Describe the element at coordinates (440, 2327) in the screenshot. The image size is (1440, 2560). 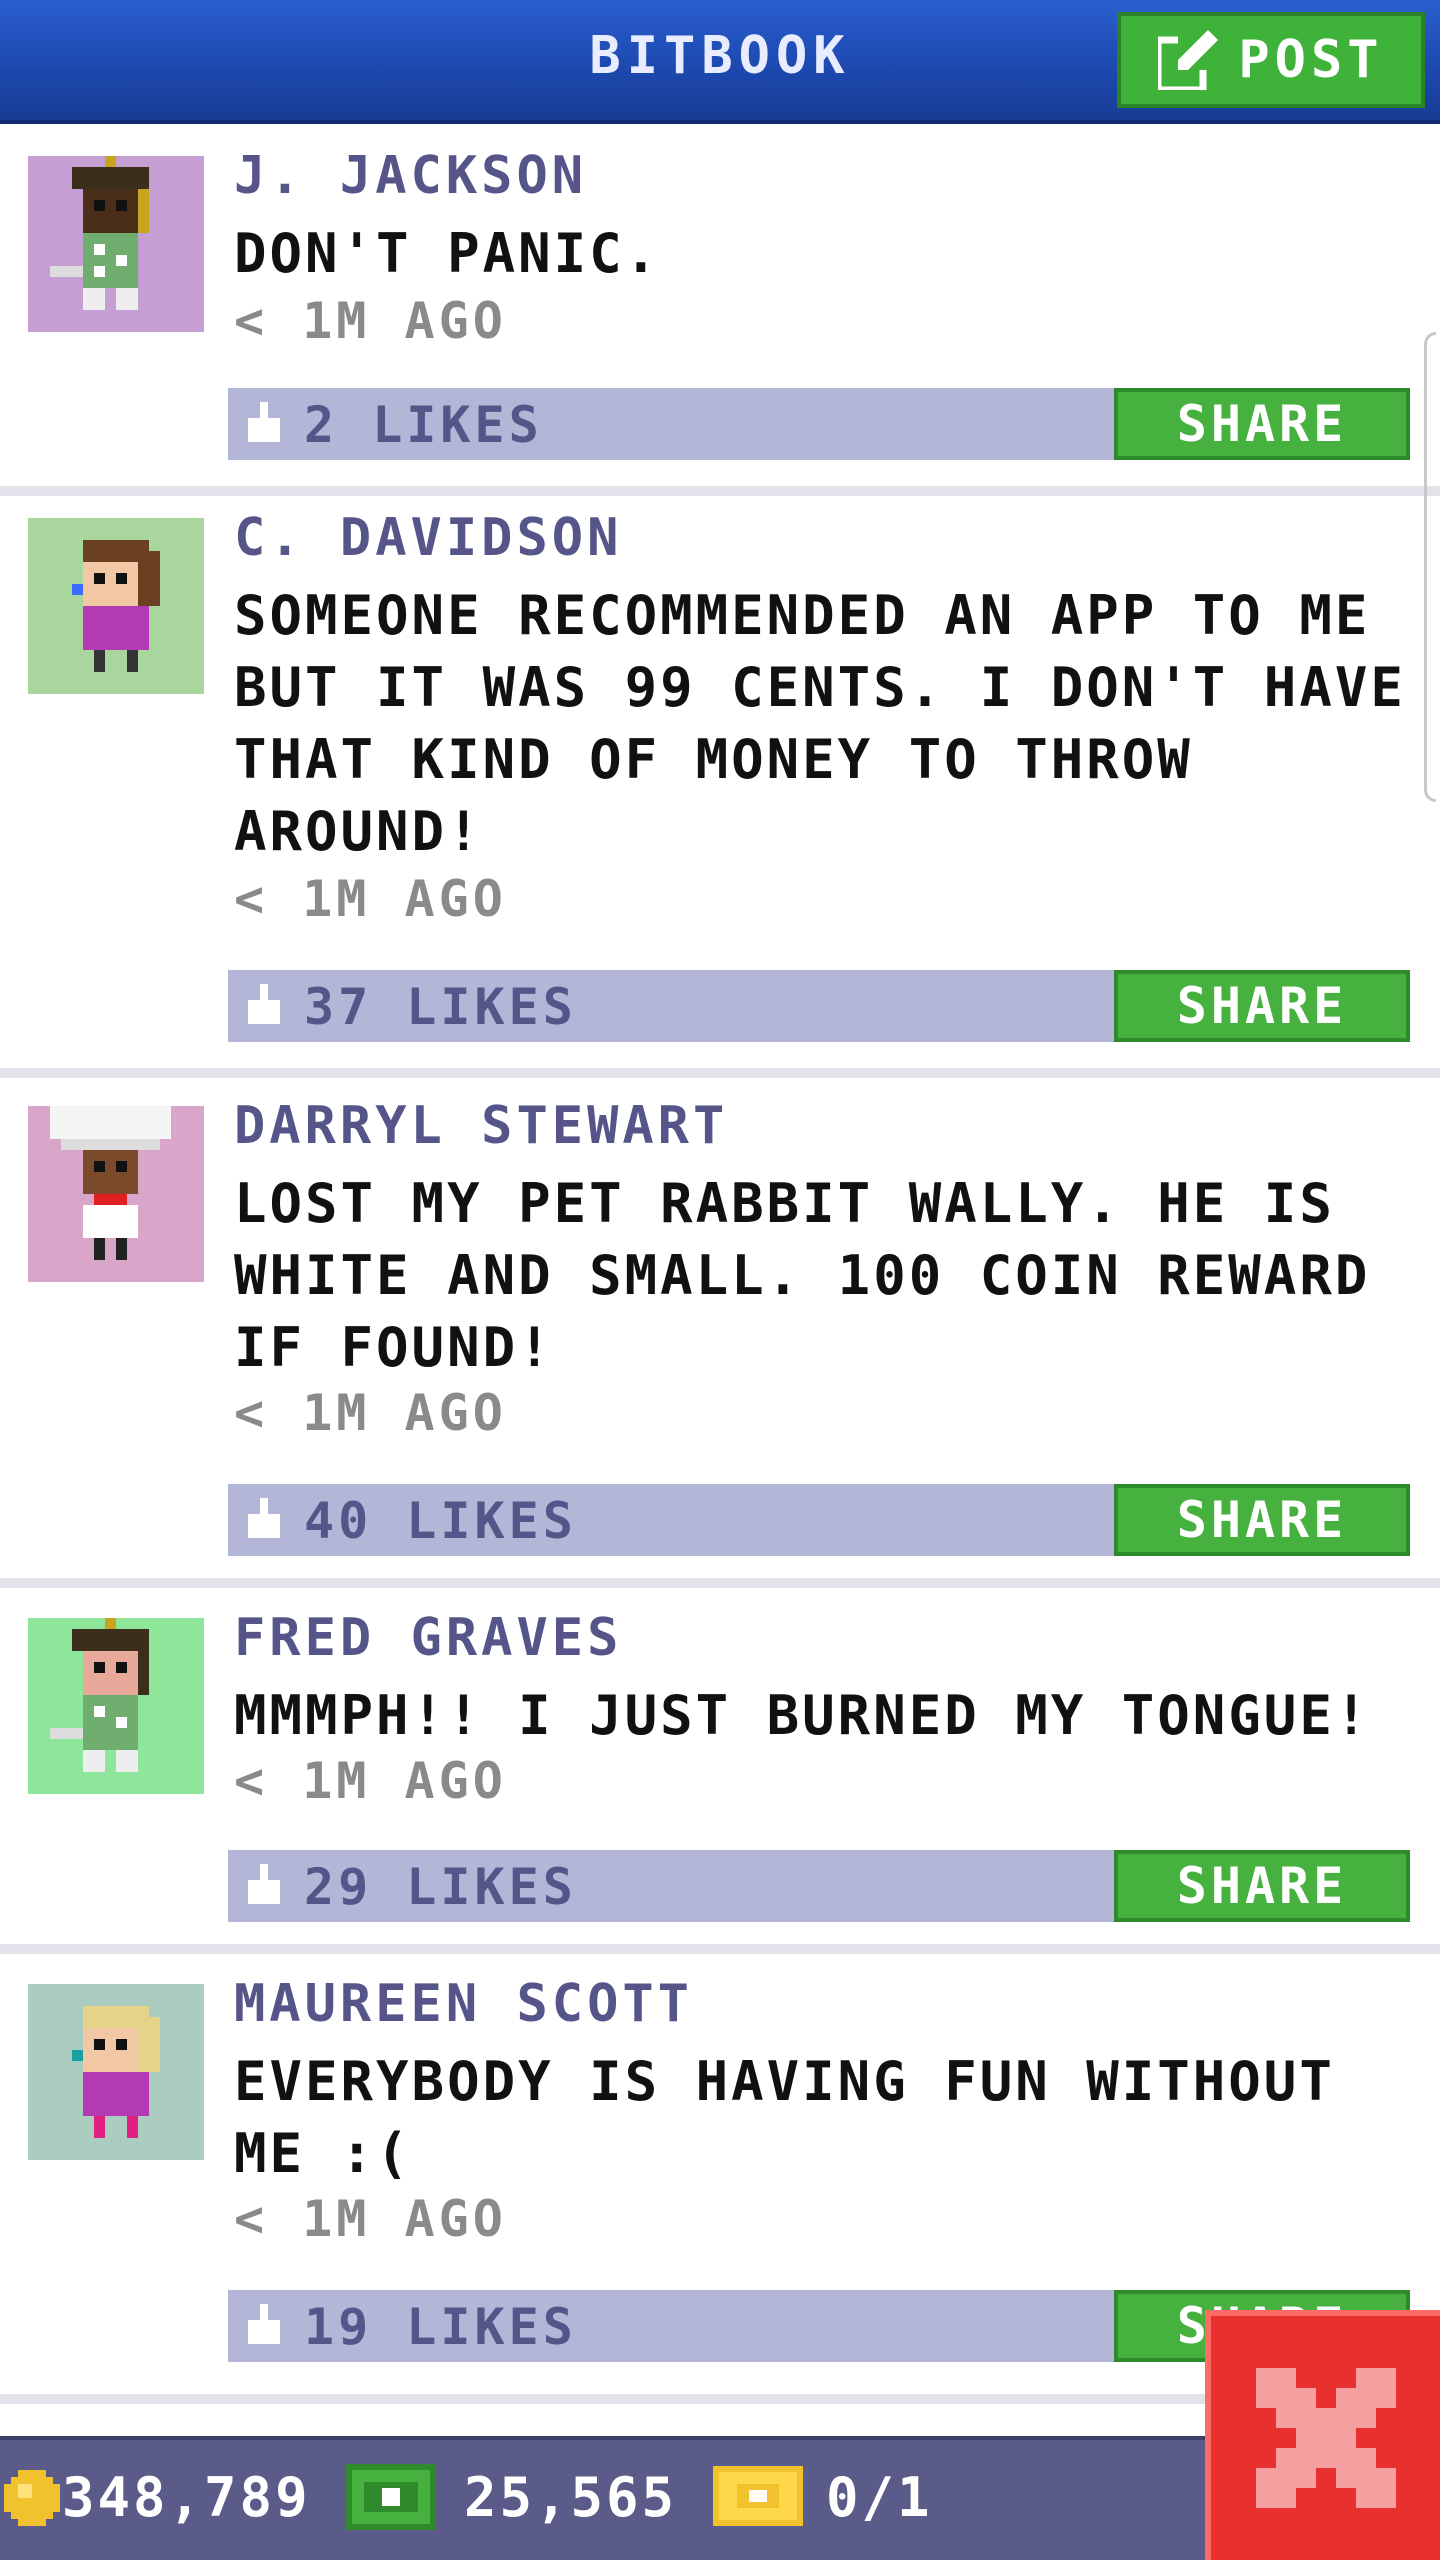
I see `likes-count: 19 LIKES` at that location.